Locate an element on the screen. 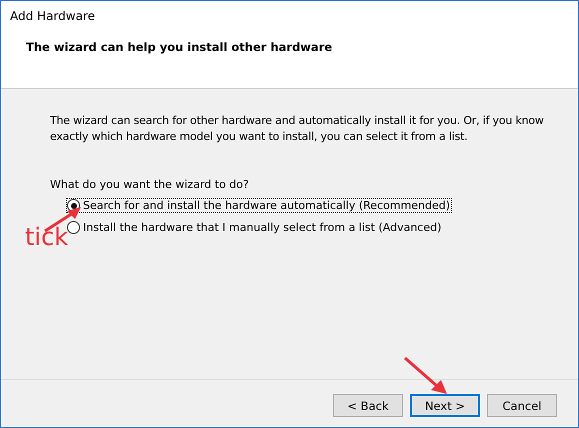 The image size is (579, 428). wizard-button: Cancel is located at coordinates (522, 405).